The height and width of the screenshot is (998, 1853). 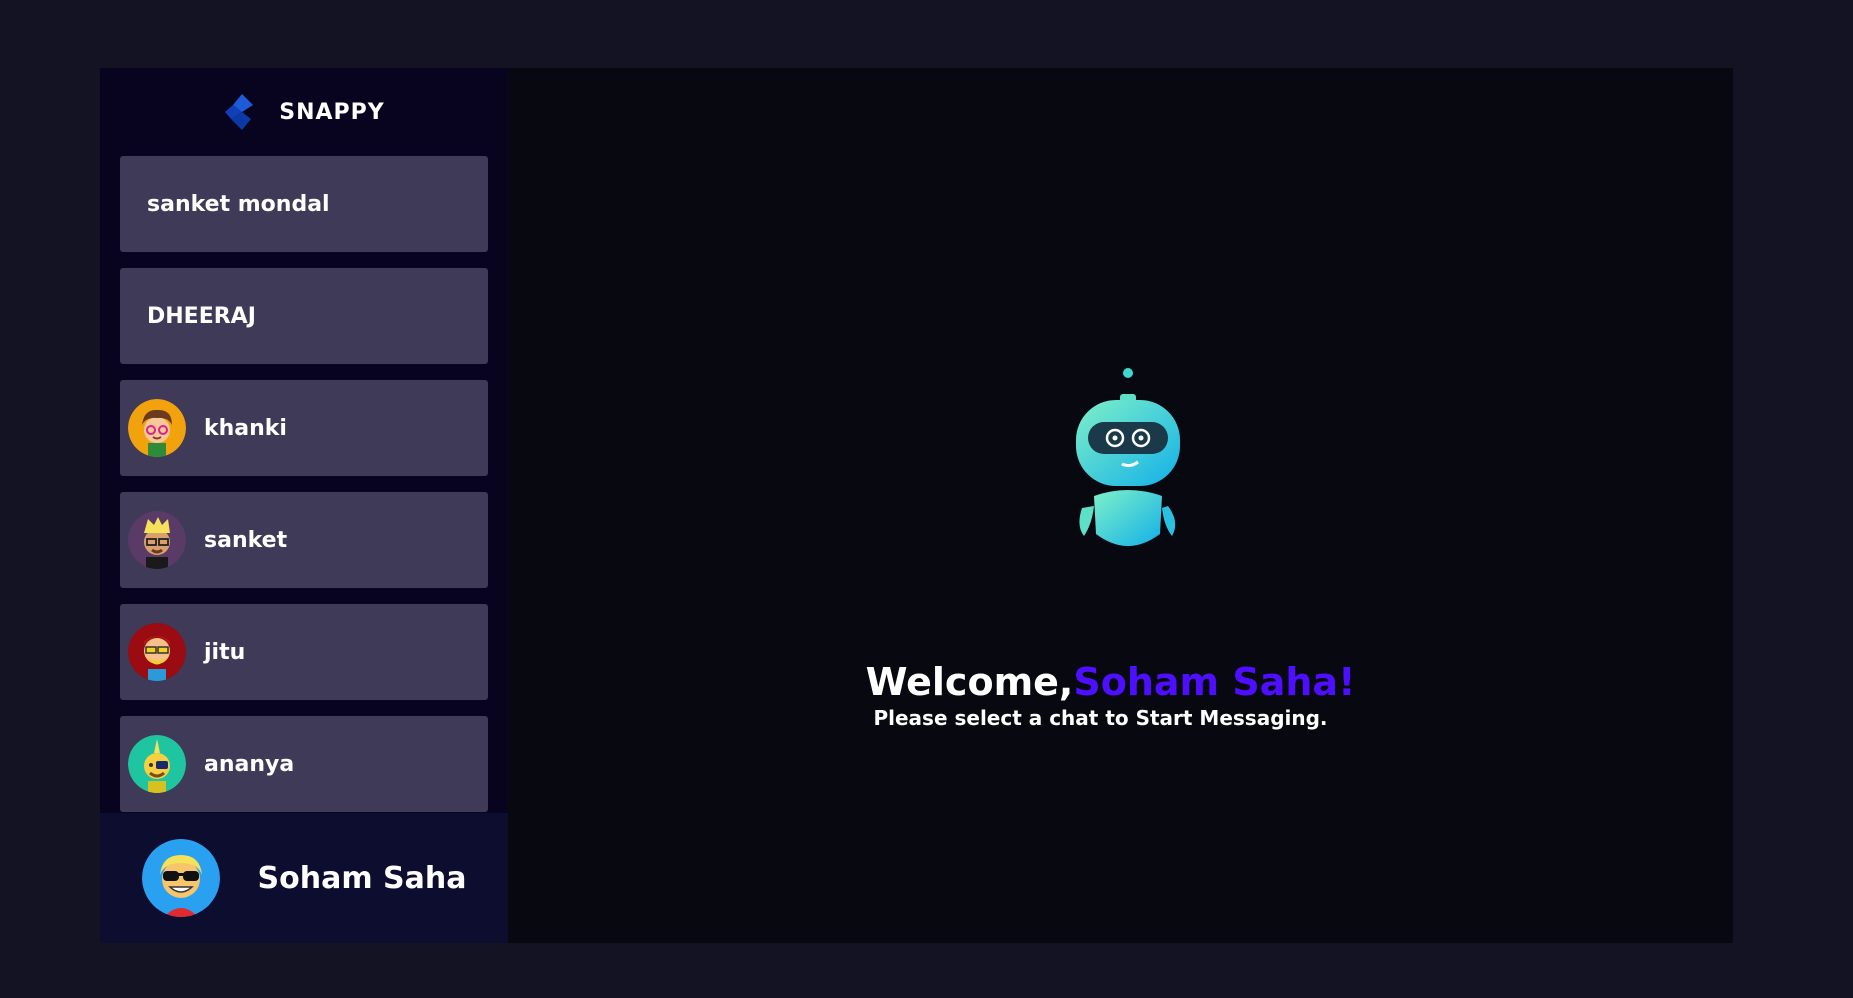 What do you see at coordinates (157, 652) in the screenshot?
I see `bearded-glasses-avatar-icon` at bounding box center [157, 652].